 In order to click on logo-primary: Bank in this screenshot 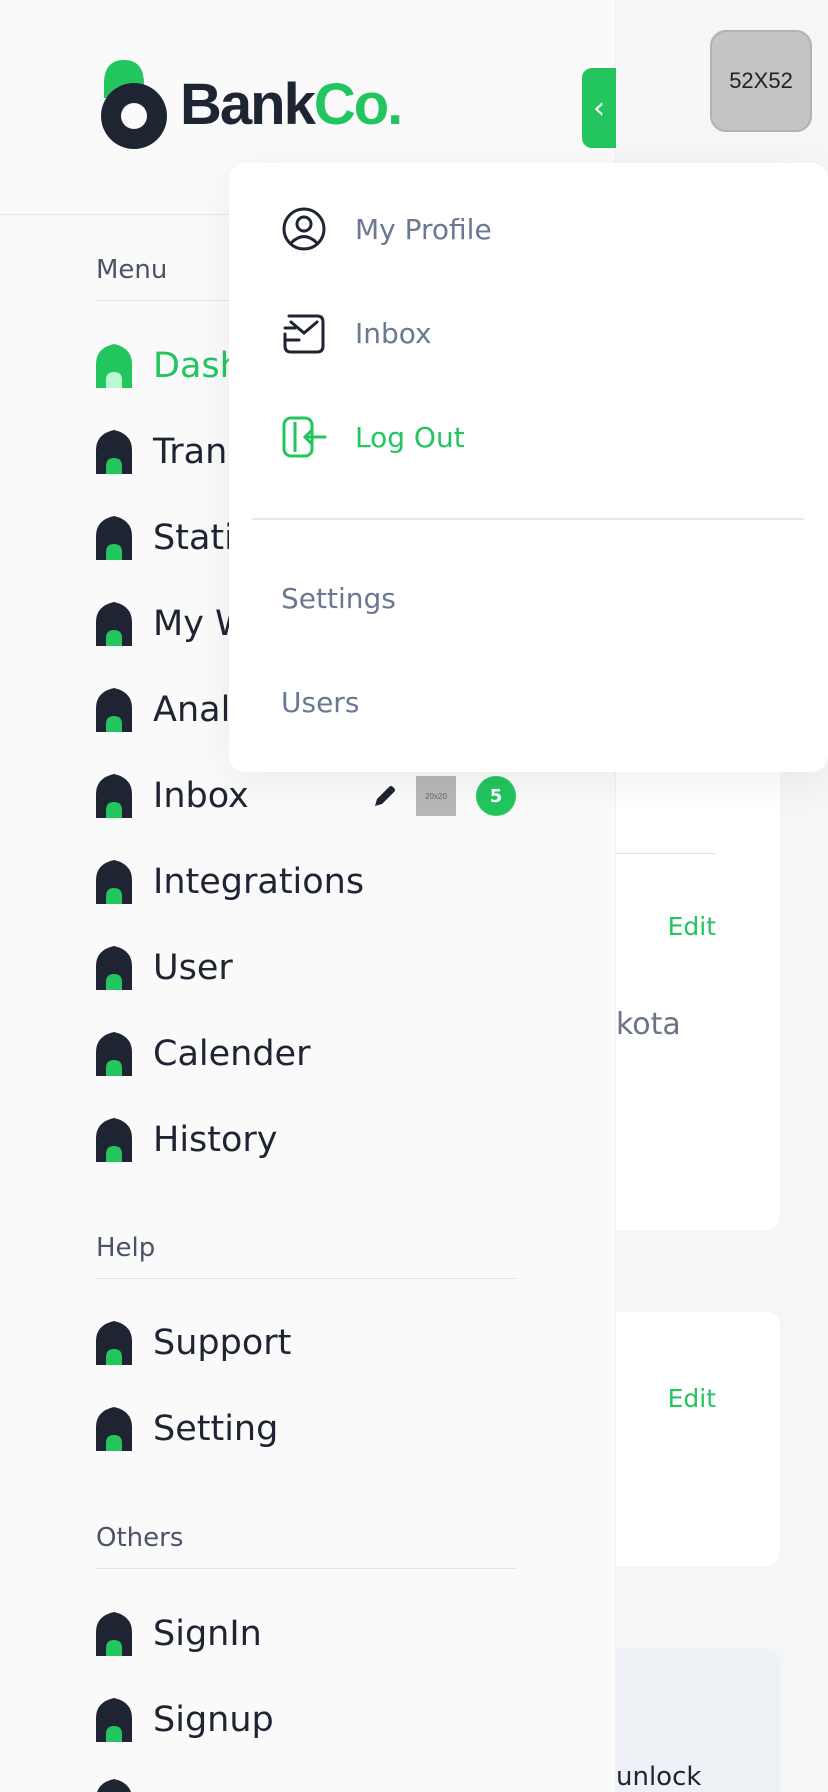, I will do `click(248, 104)`.